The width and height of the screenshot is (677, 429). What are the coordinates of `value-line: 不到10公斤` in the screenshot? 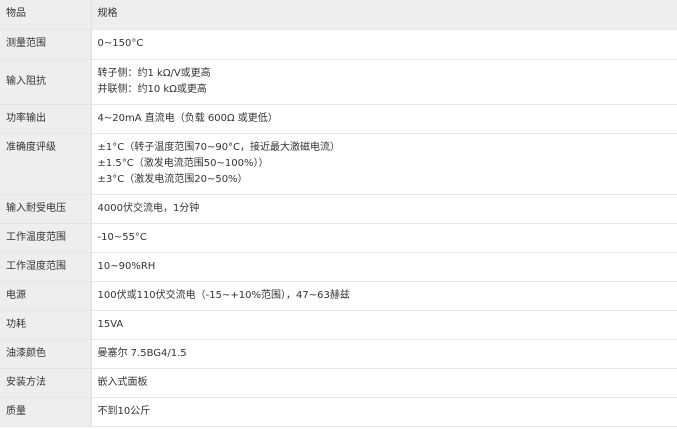 It's located at (124, 411).